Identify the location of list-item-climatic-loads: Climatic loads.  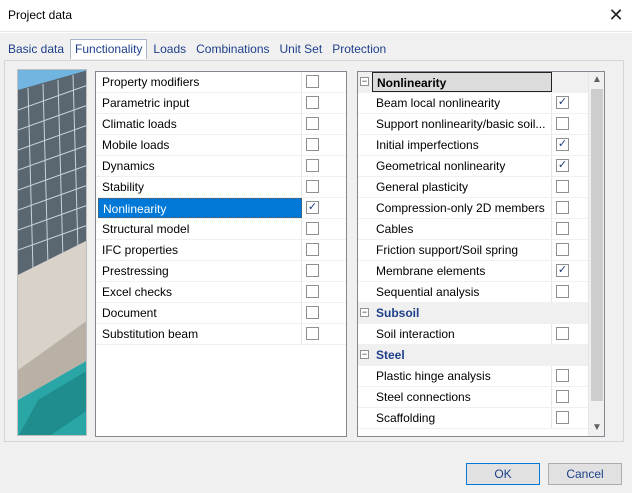
(221, 124).